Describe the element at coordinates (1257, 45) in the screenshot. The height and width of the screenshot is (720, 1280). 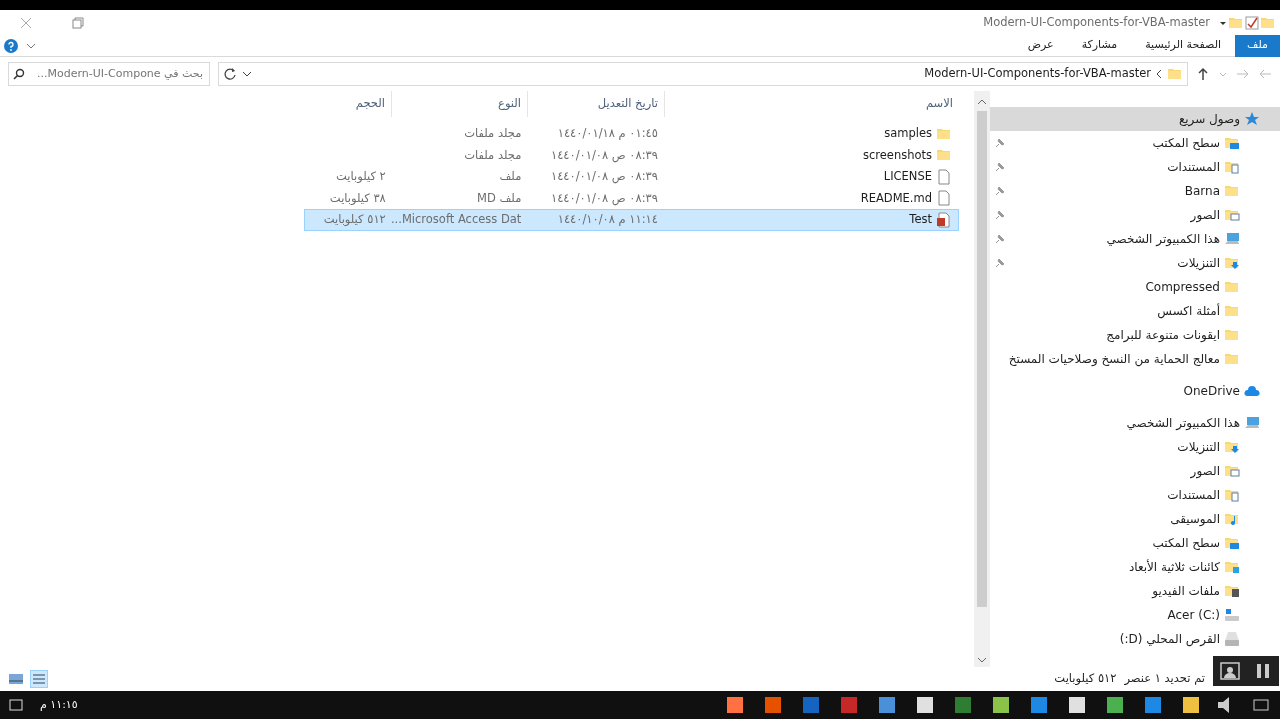
I see `ribbon-tab: ملف` at that location.